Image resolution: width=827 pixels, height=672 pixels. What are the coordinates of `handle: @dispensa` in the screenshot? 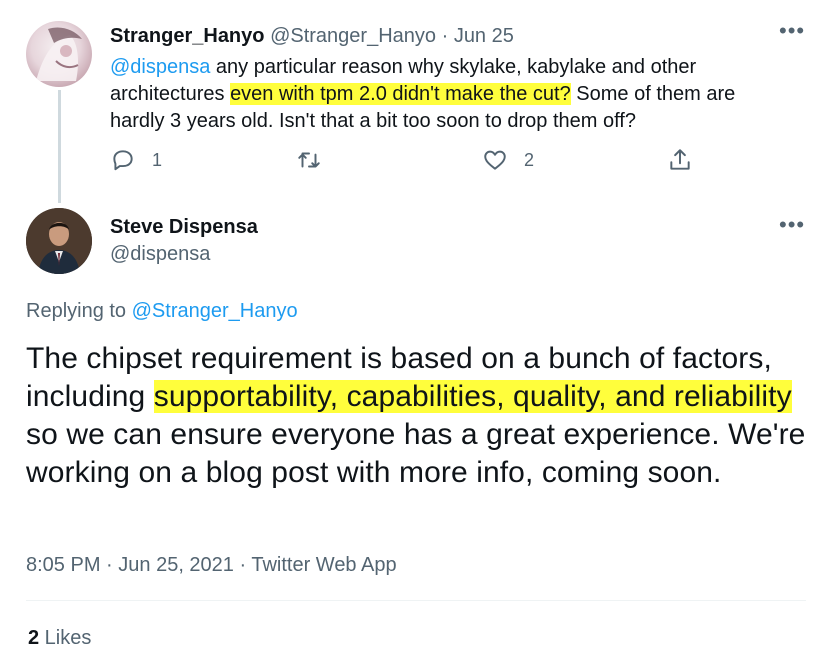 It's located at (160, 254).